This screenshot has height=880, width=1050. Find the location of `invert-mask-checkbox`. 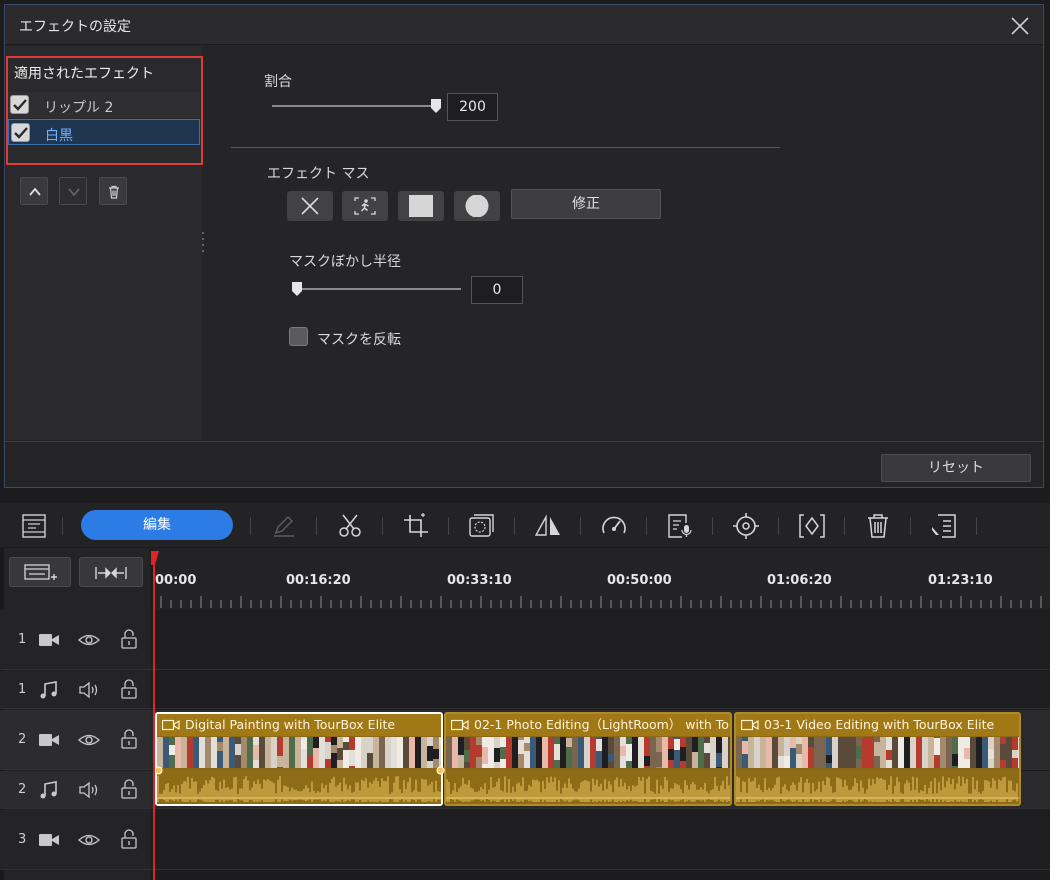

invert-mask-checkbox is located at coordinates (298, 336).